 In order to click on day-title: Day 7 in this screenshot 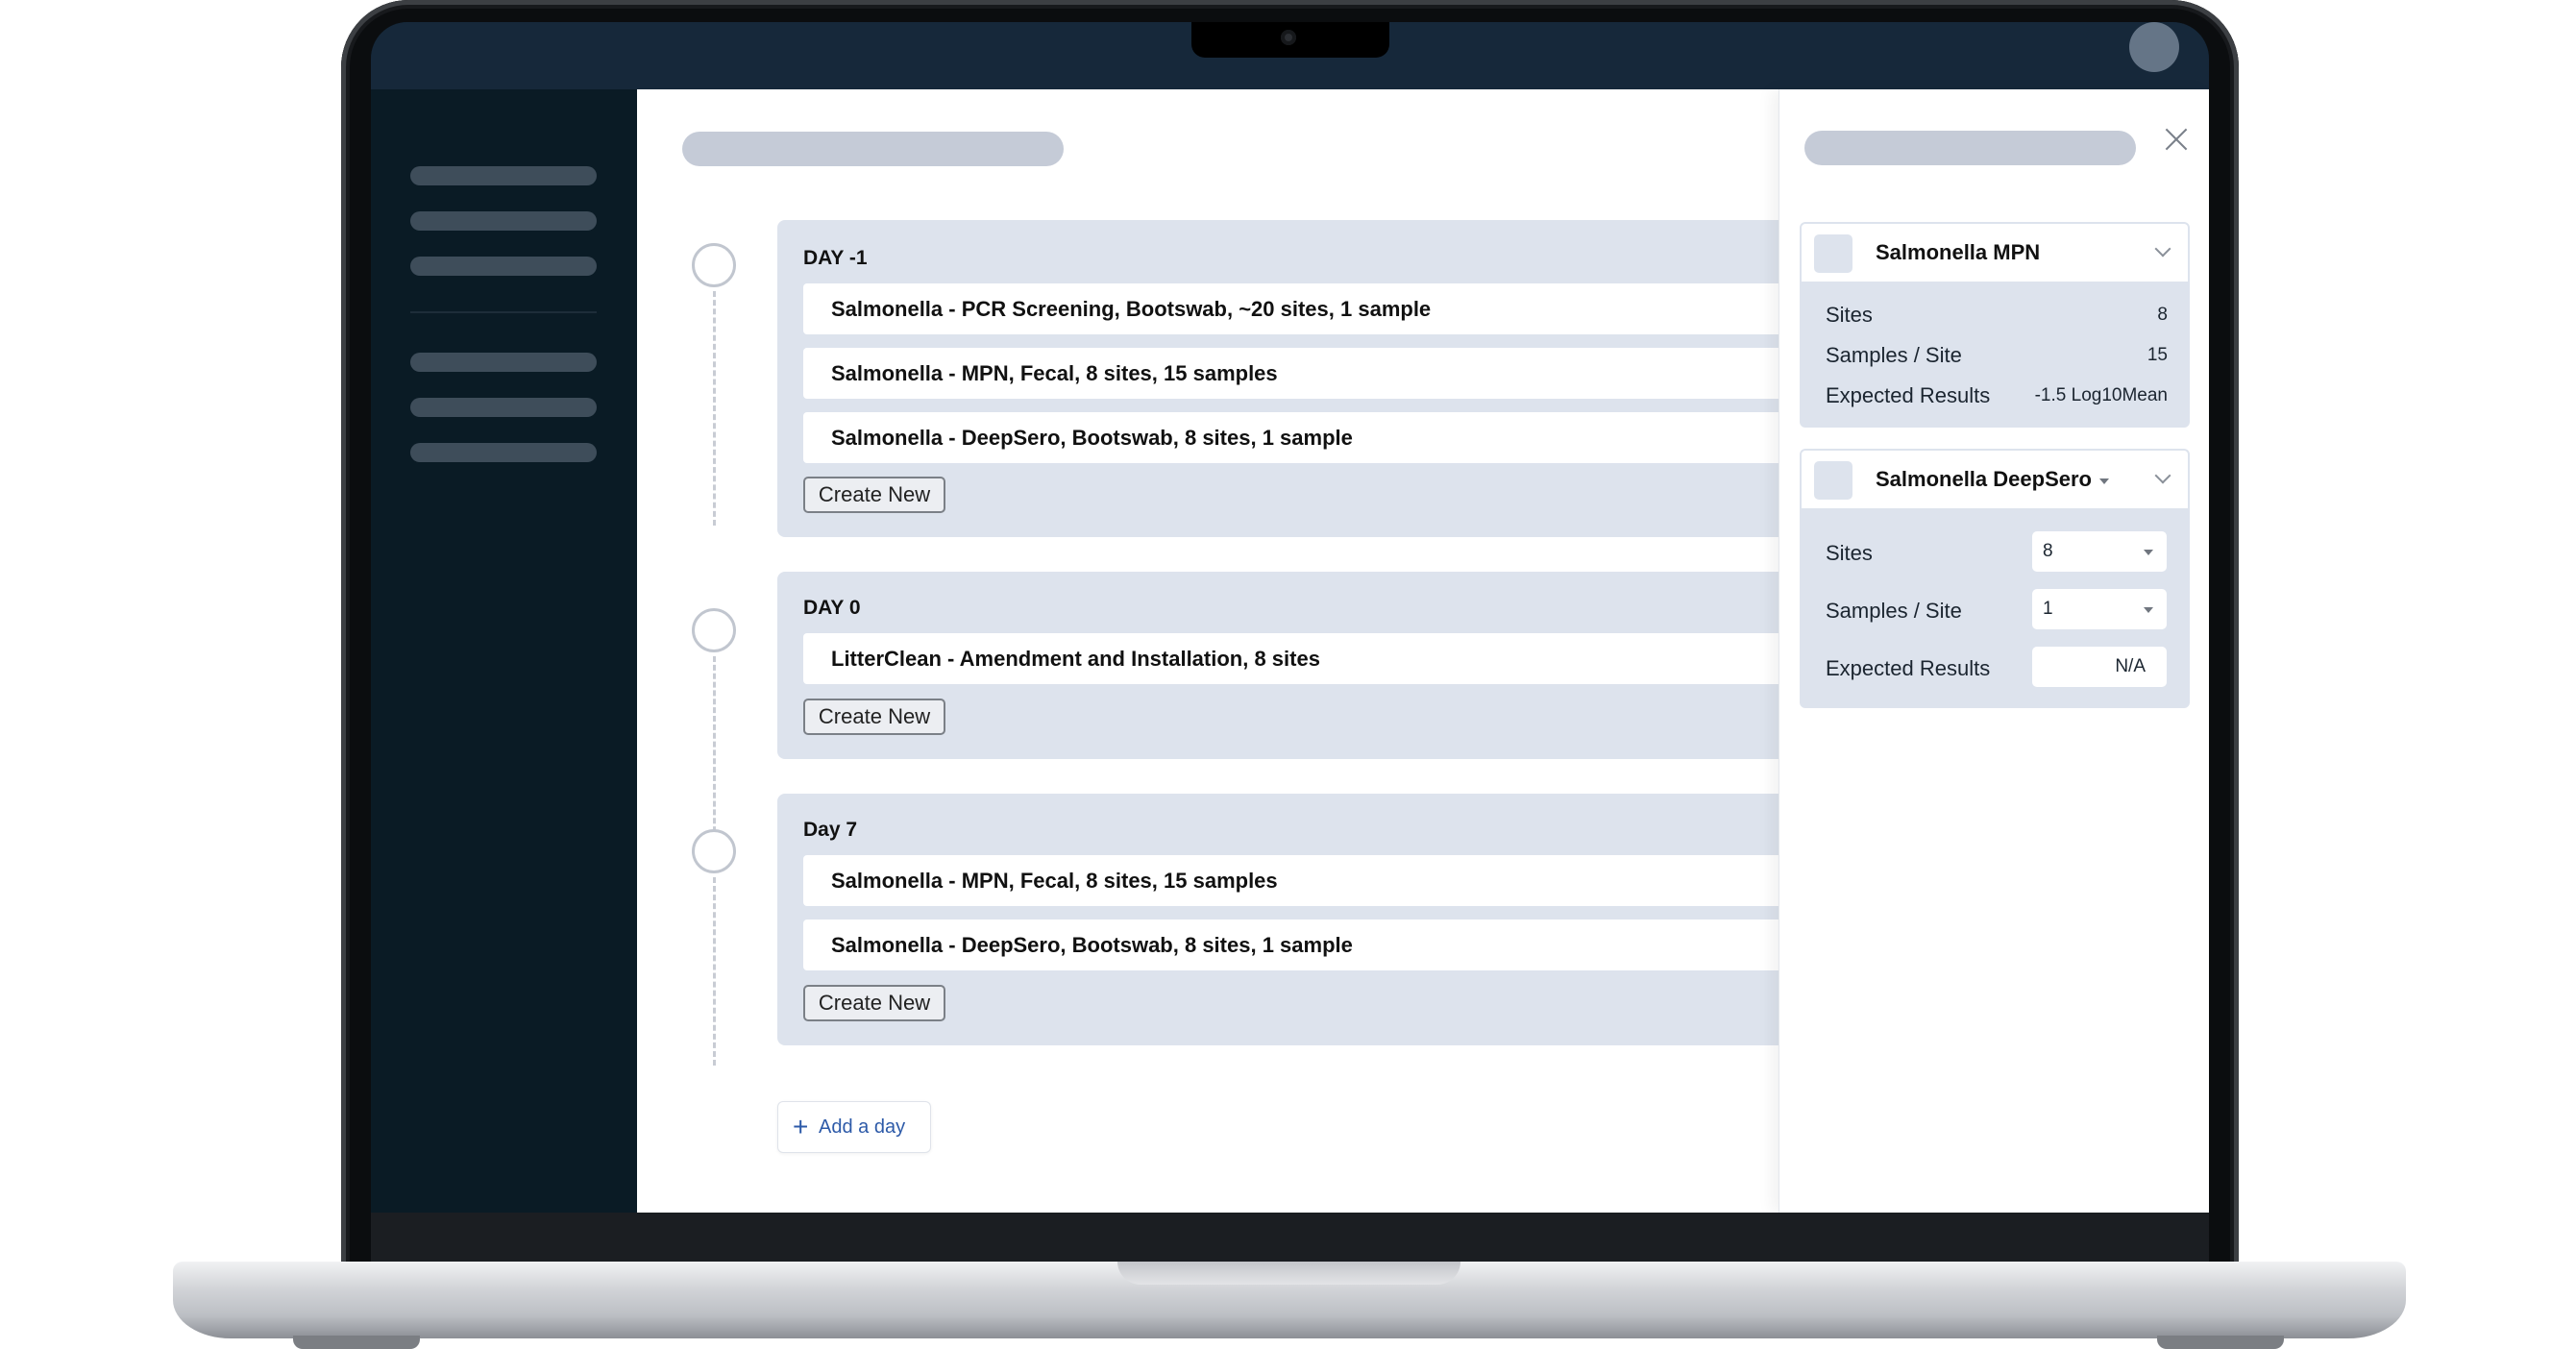, I will do `click(830, 830)`.